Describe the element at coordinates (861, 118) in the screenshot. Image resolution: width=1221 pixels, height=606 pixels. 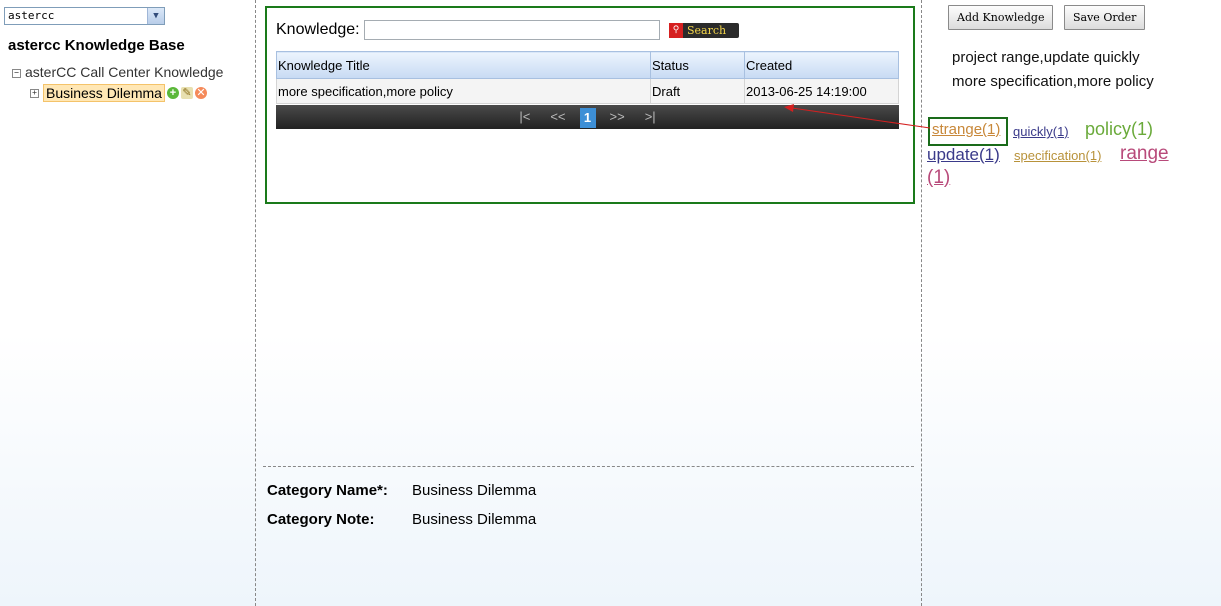
I see `annotation-arrow-line` at that location.